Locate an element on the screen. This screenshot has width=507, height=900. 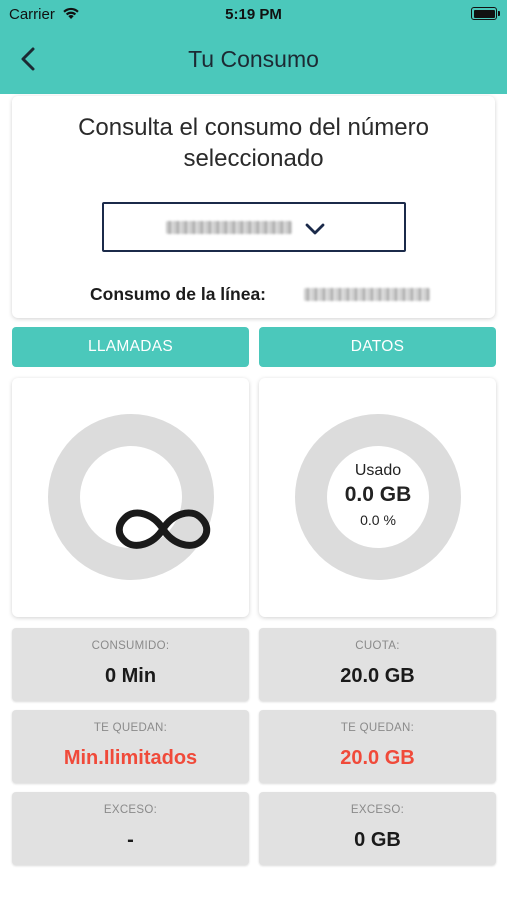
data-remaining-card: TE QUEDAN: 20.0 GB is located at coordinates (377, 746).